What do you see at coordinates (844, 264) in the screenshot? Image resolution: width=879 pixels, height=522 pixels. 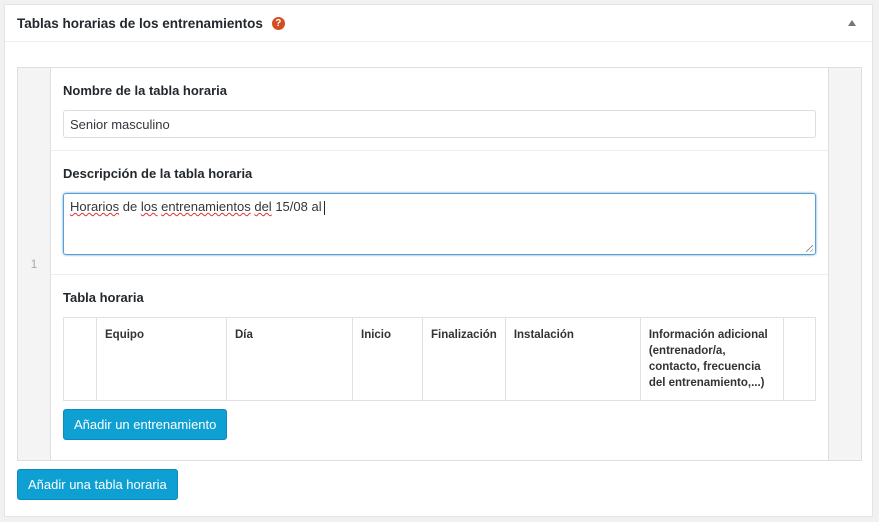 I see `row-actions-column` at bounding box center [844, 264].